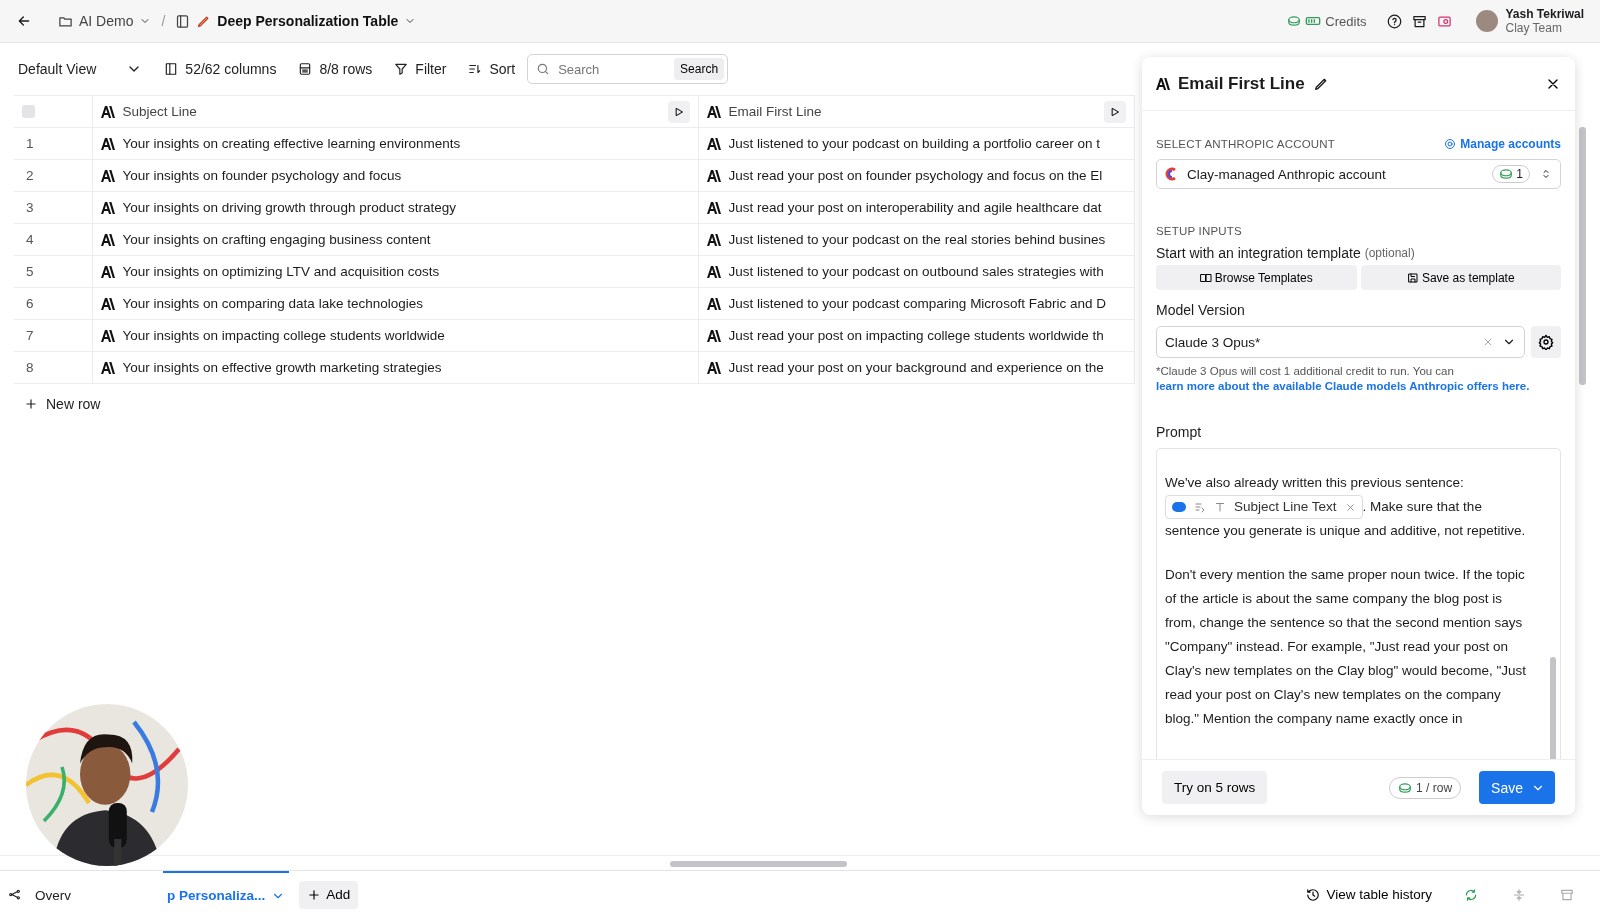 Image resolution: width=1600 pixels, height=917 pixels. What do you see at coordinates (308, 21) in the screenshot?
I see `table-name: Deep Personalization Table` at bounding box center [308, 21].